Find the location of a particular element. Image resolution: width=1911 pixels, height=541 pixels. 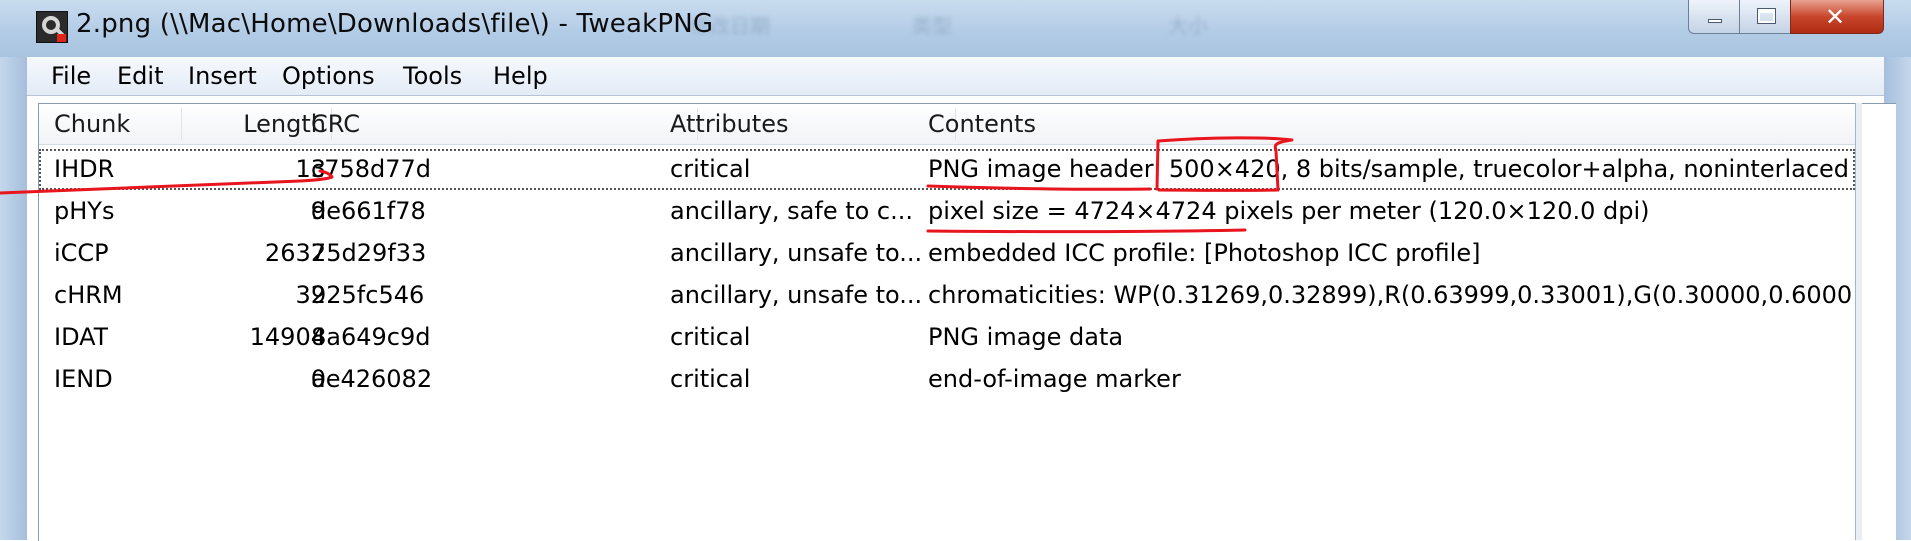

column-header-length: Length is located at coordinates (254, 124).